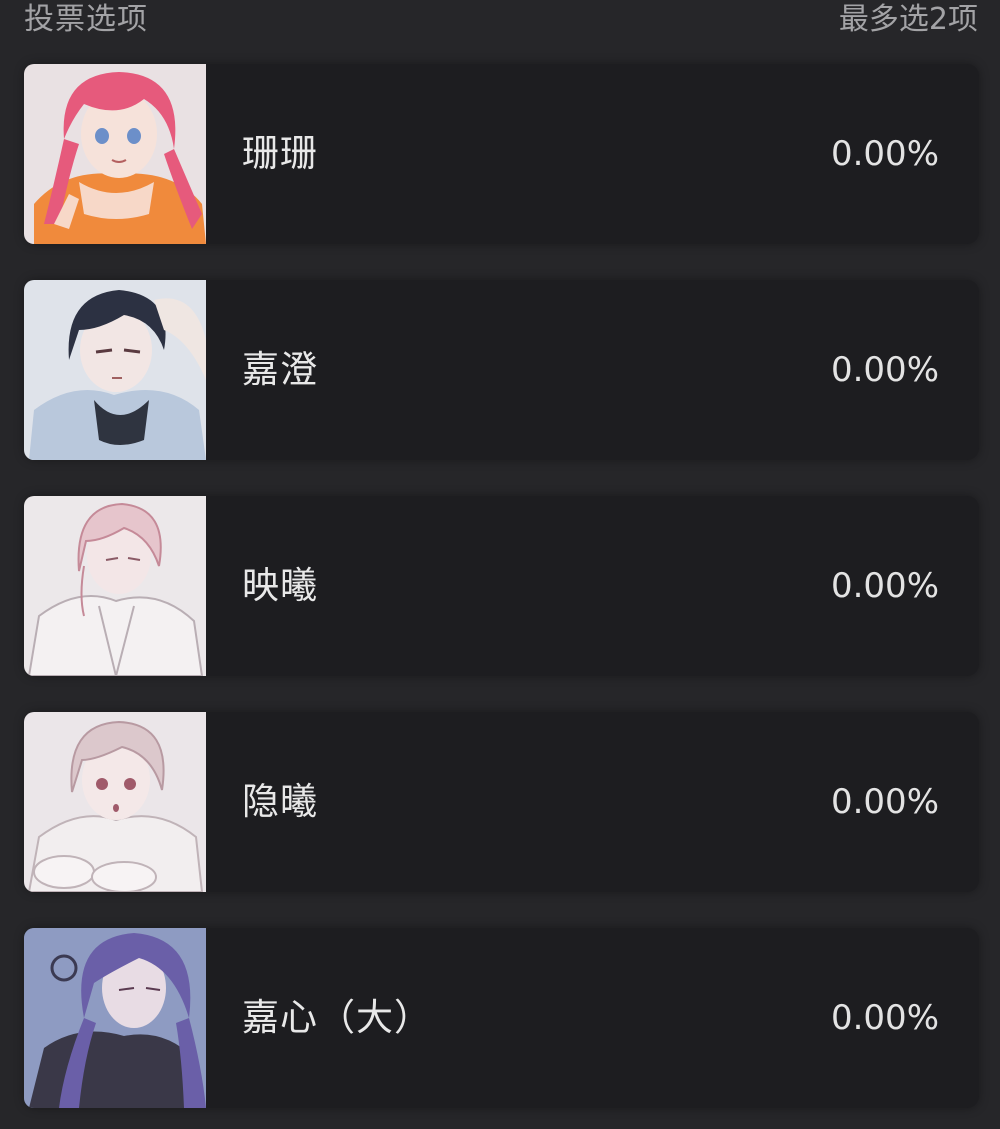 This screenshot has height=1129, width=1000. I want to click on option-name: 映曦, so click(280, 585).